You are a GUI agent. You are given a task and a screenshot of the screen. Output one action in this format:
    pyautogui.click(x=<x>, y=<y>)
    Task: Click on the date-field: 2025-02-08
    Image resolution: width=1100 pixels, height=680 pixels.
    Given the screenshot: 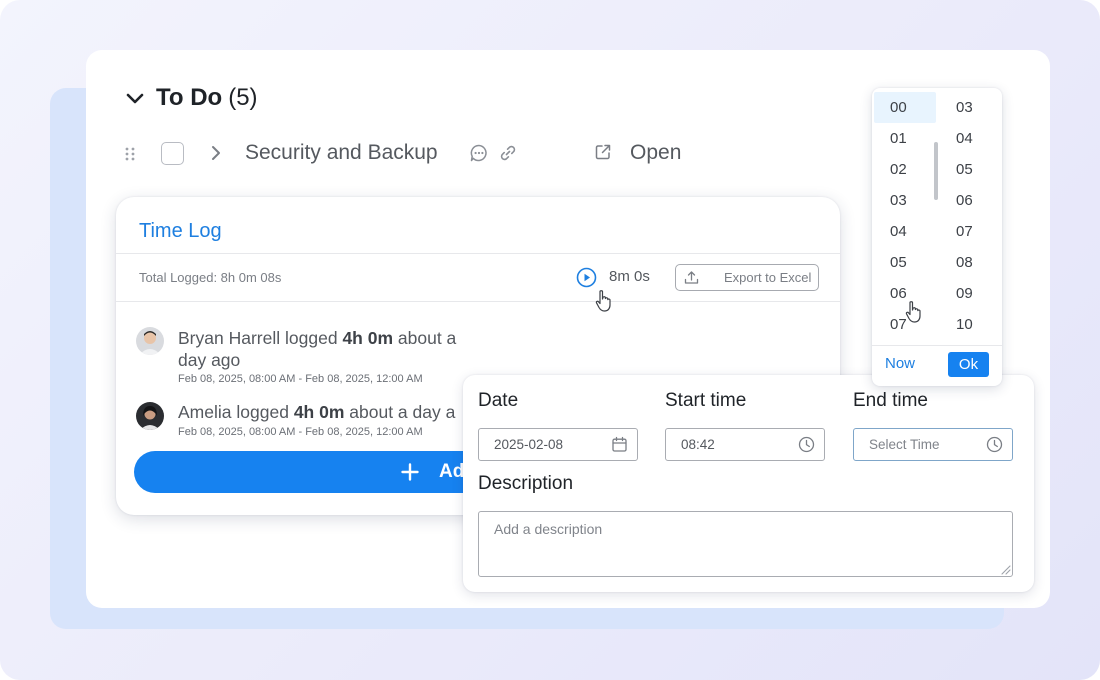 What is the action you would take?
    pyautogui.click(x=558, y=444)
    